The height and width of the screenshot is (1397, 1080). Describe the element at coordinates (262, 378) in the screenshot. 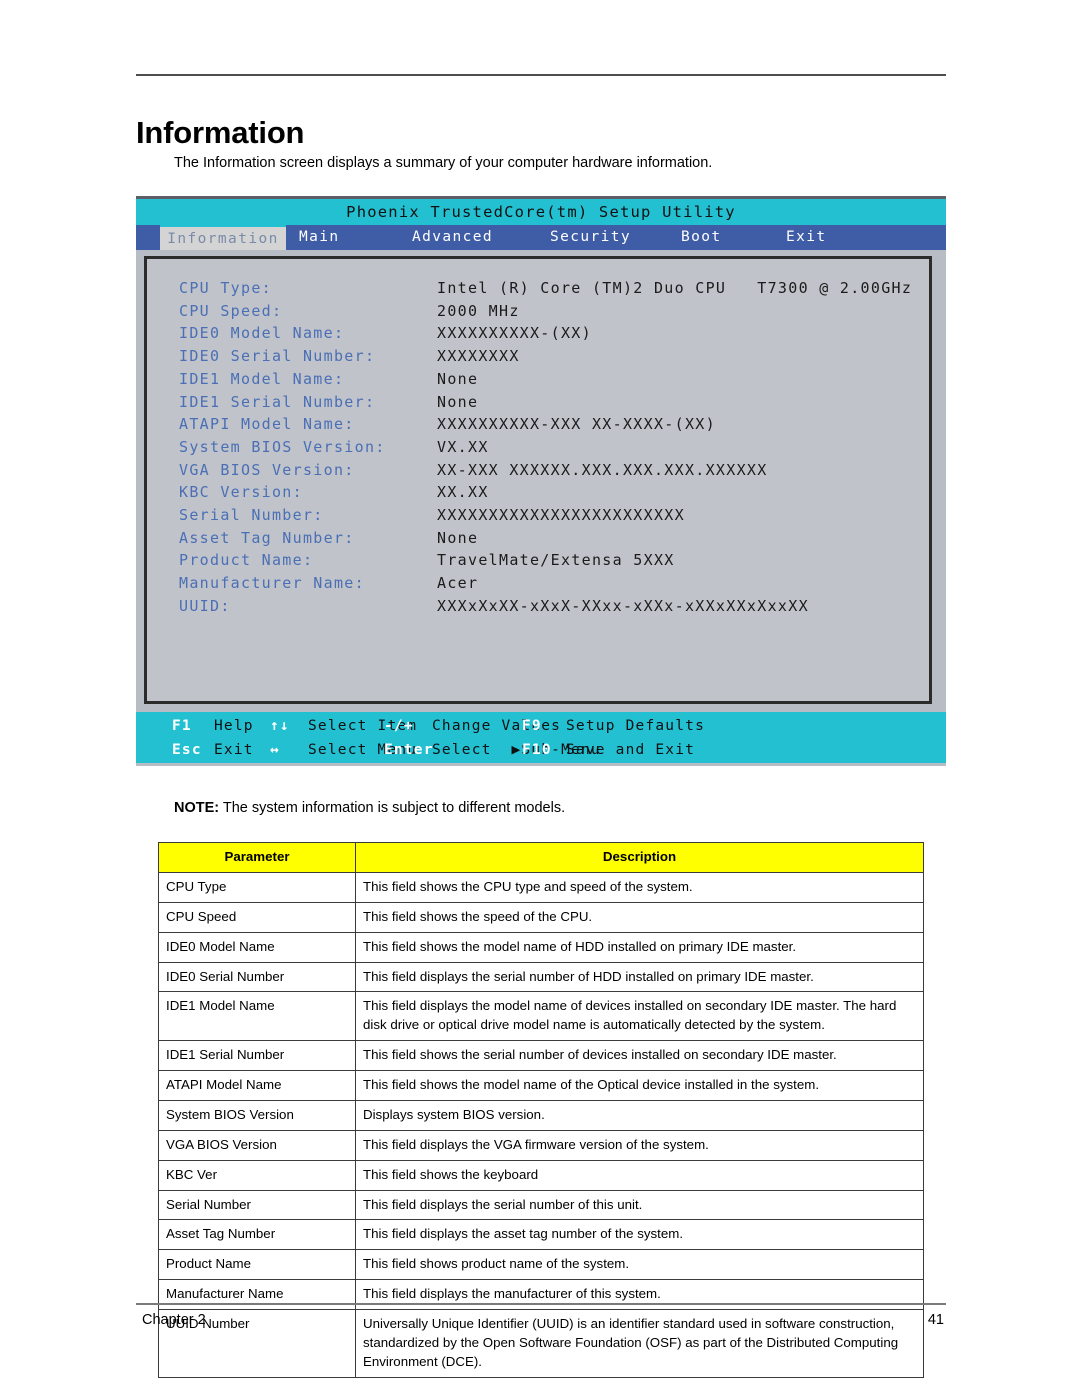

I see `bios-field-label: IDE1 Model Name:` at that location.